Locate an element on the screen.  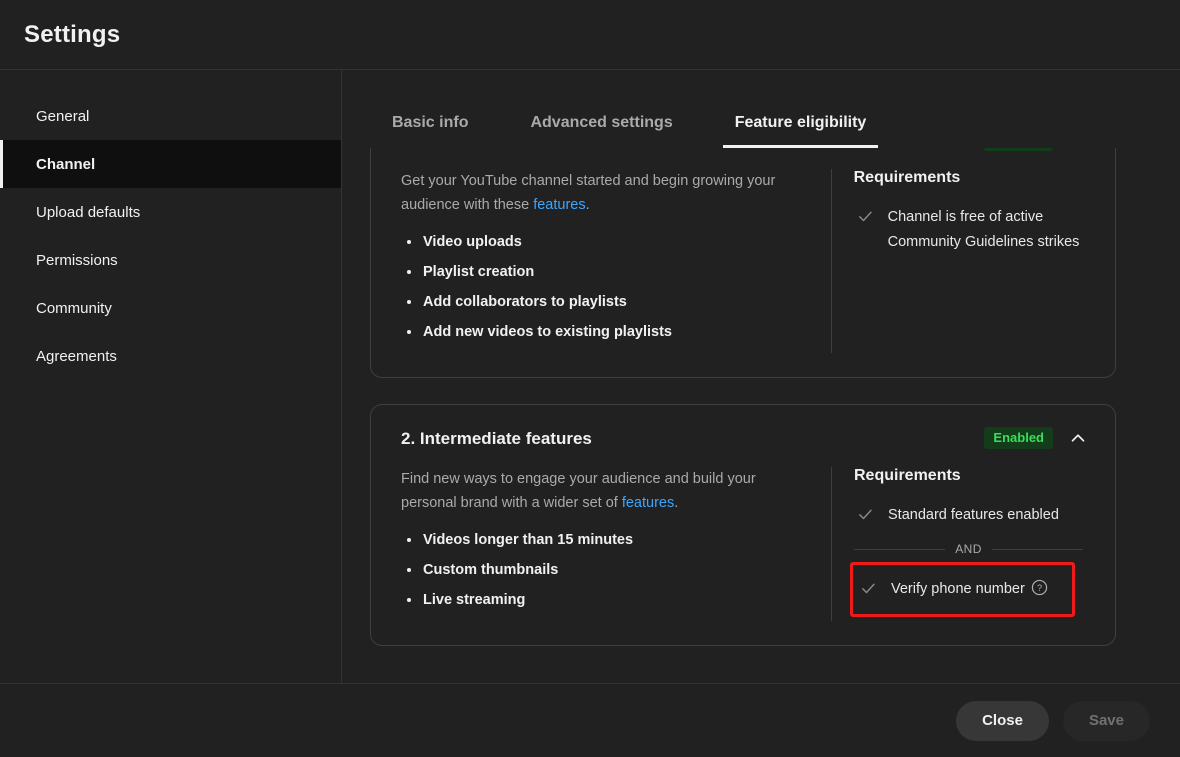
page-title: Settings is located at coordinates (72, 34).